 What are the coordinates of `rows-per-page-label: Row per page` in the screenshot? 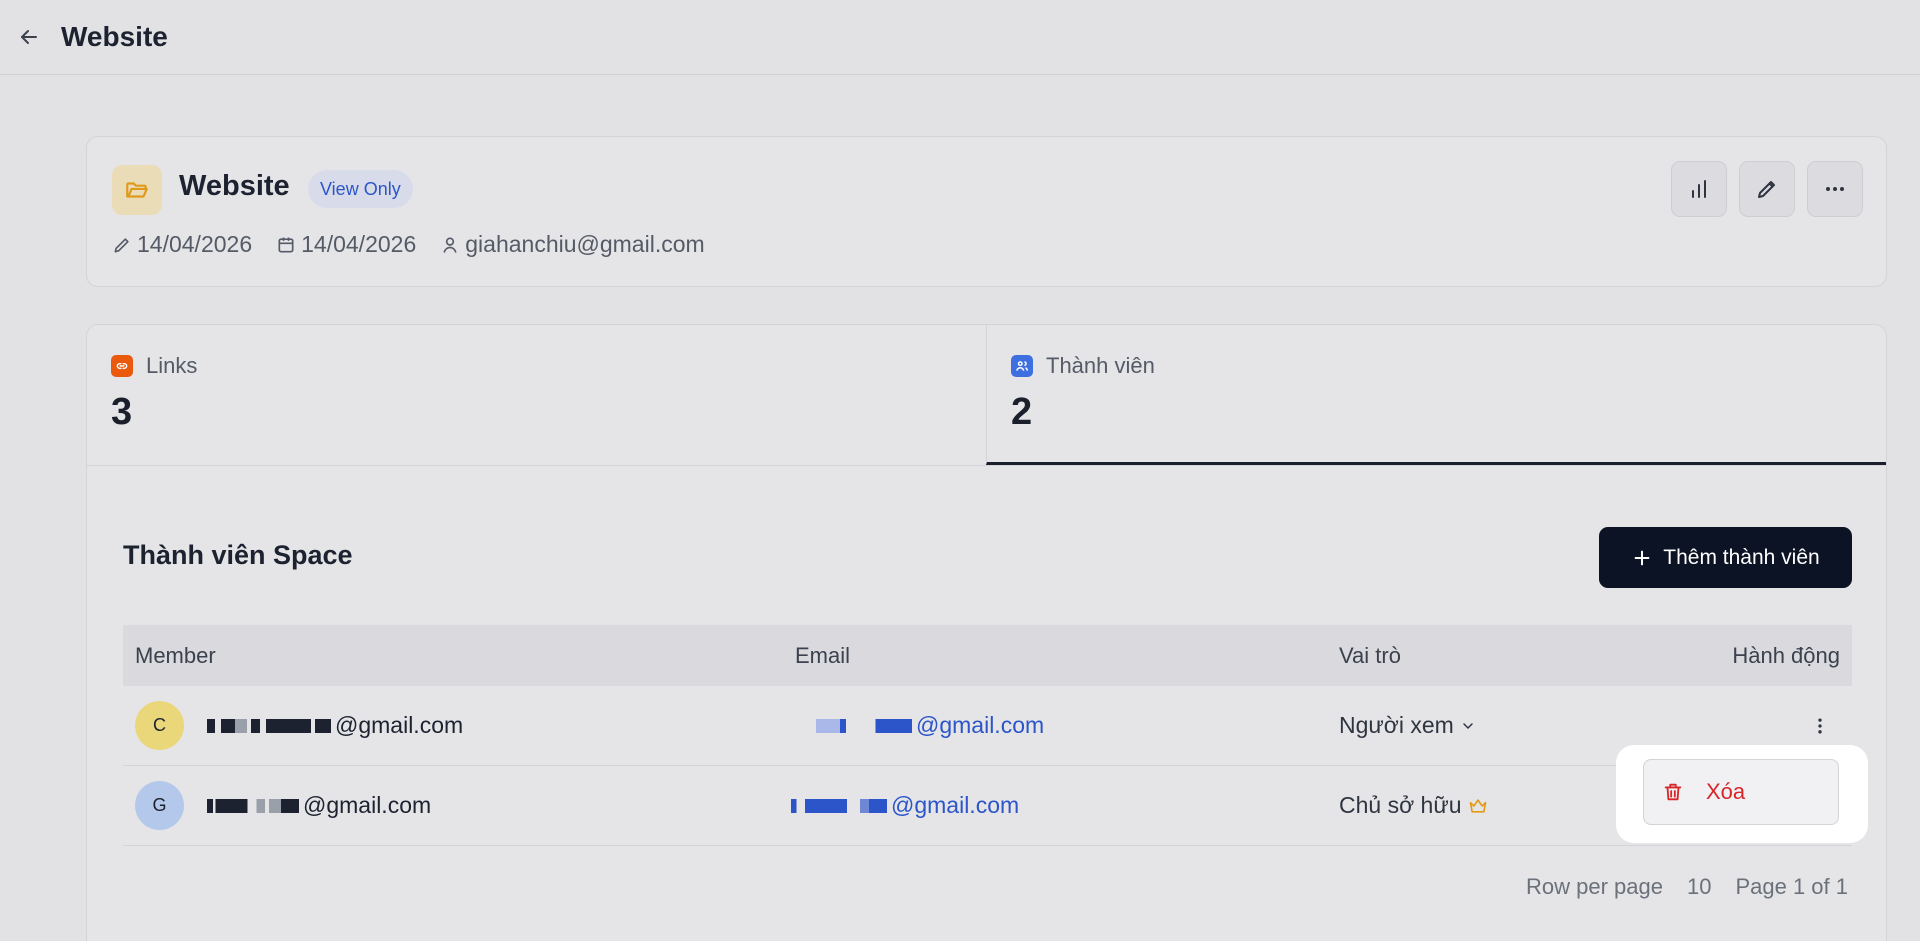 It's located at (1594, 886).